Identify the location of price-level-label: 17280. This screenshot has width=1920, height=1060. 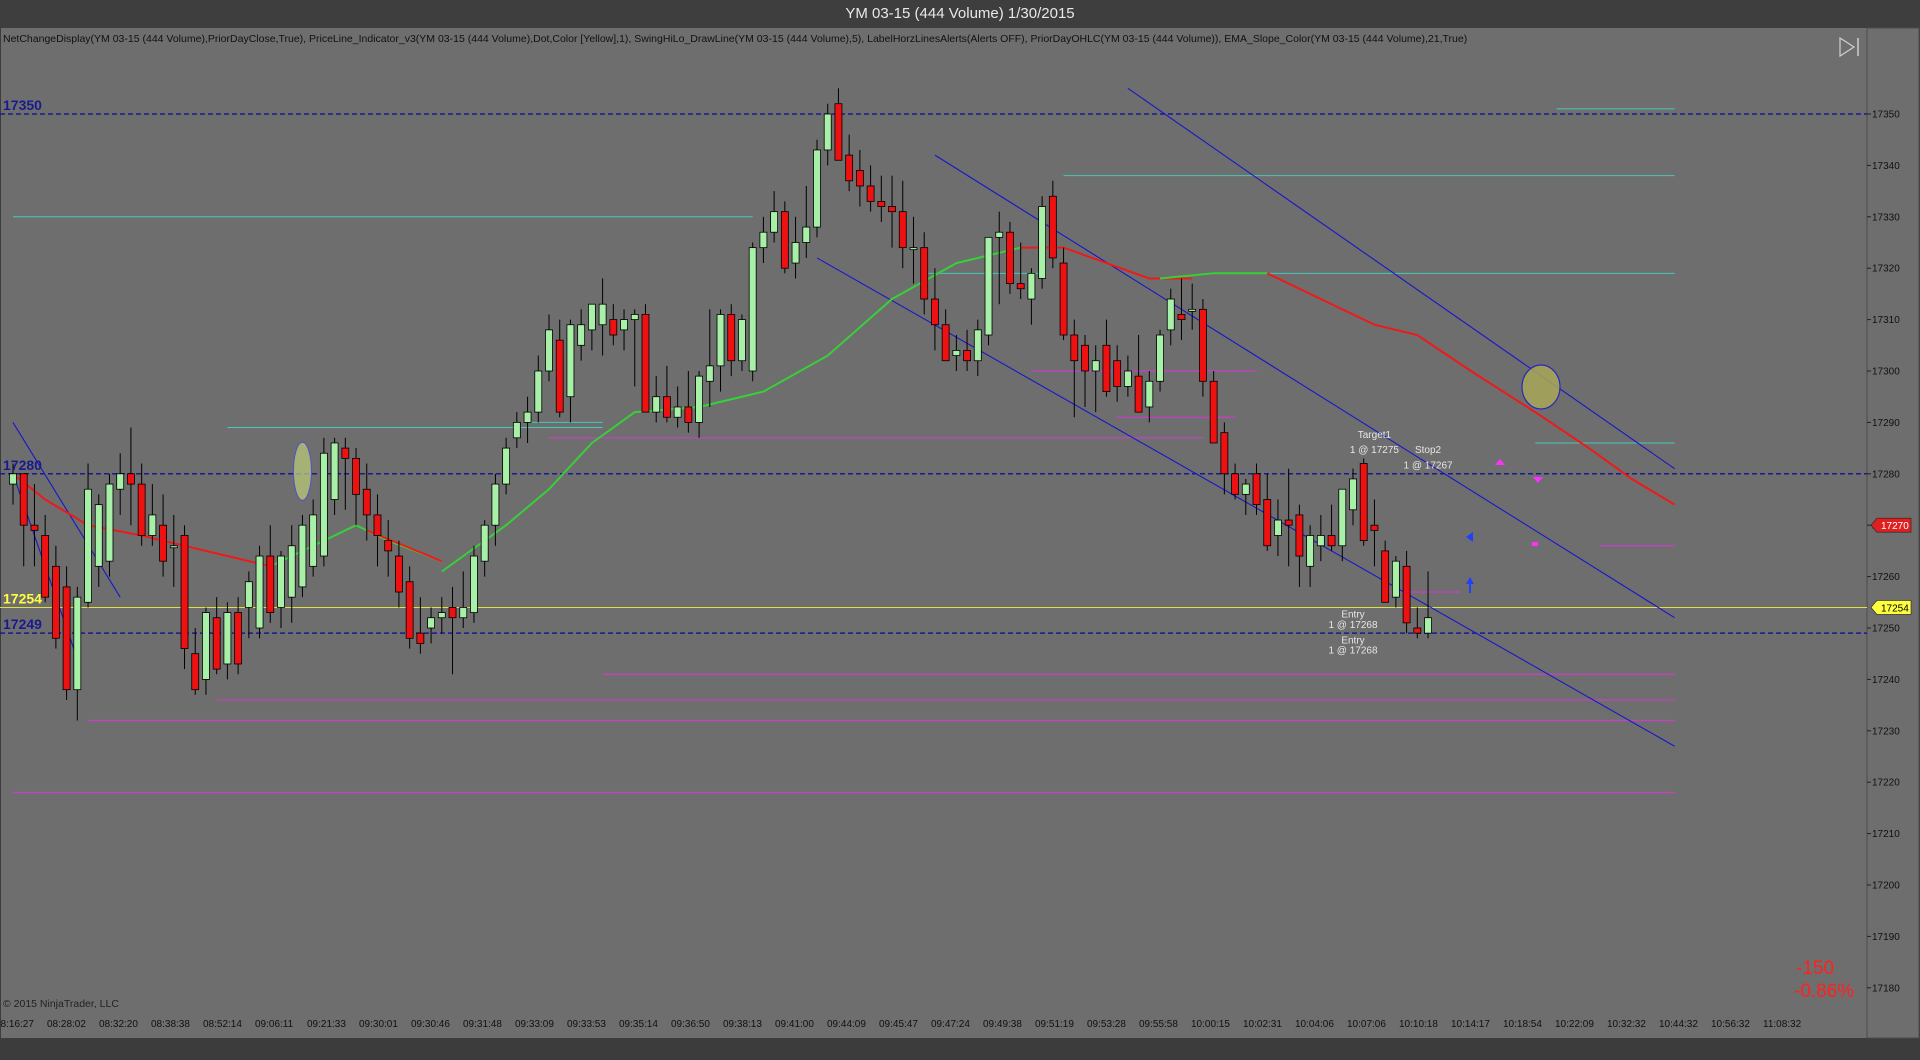
(22, 465).